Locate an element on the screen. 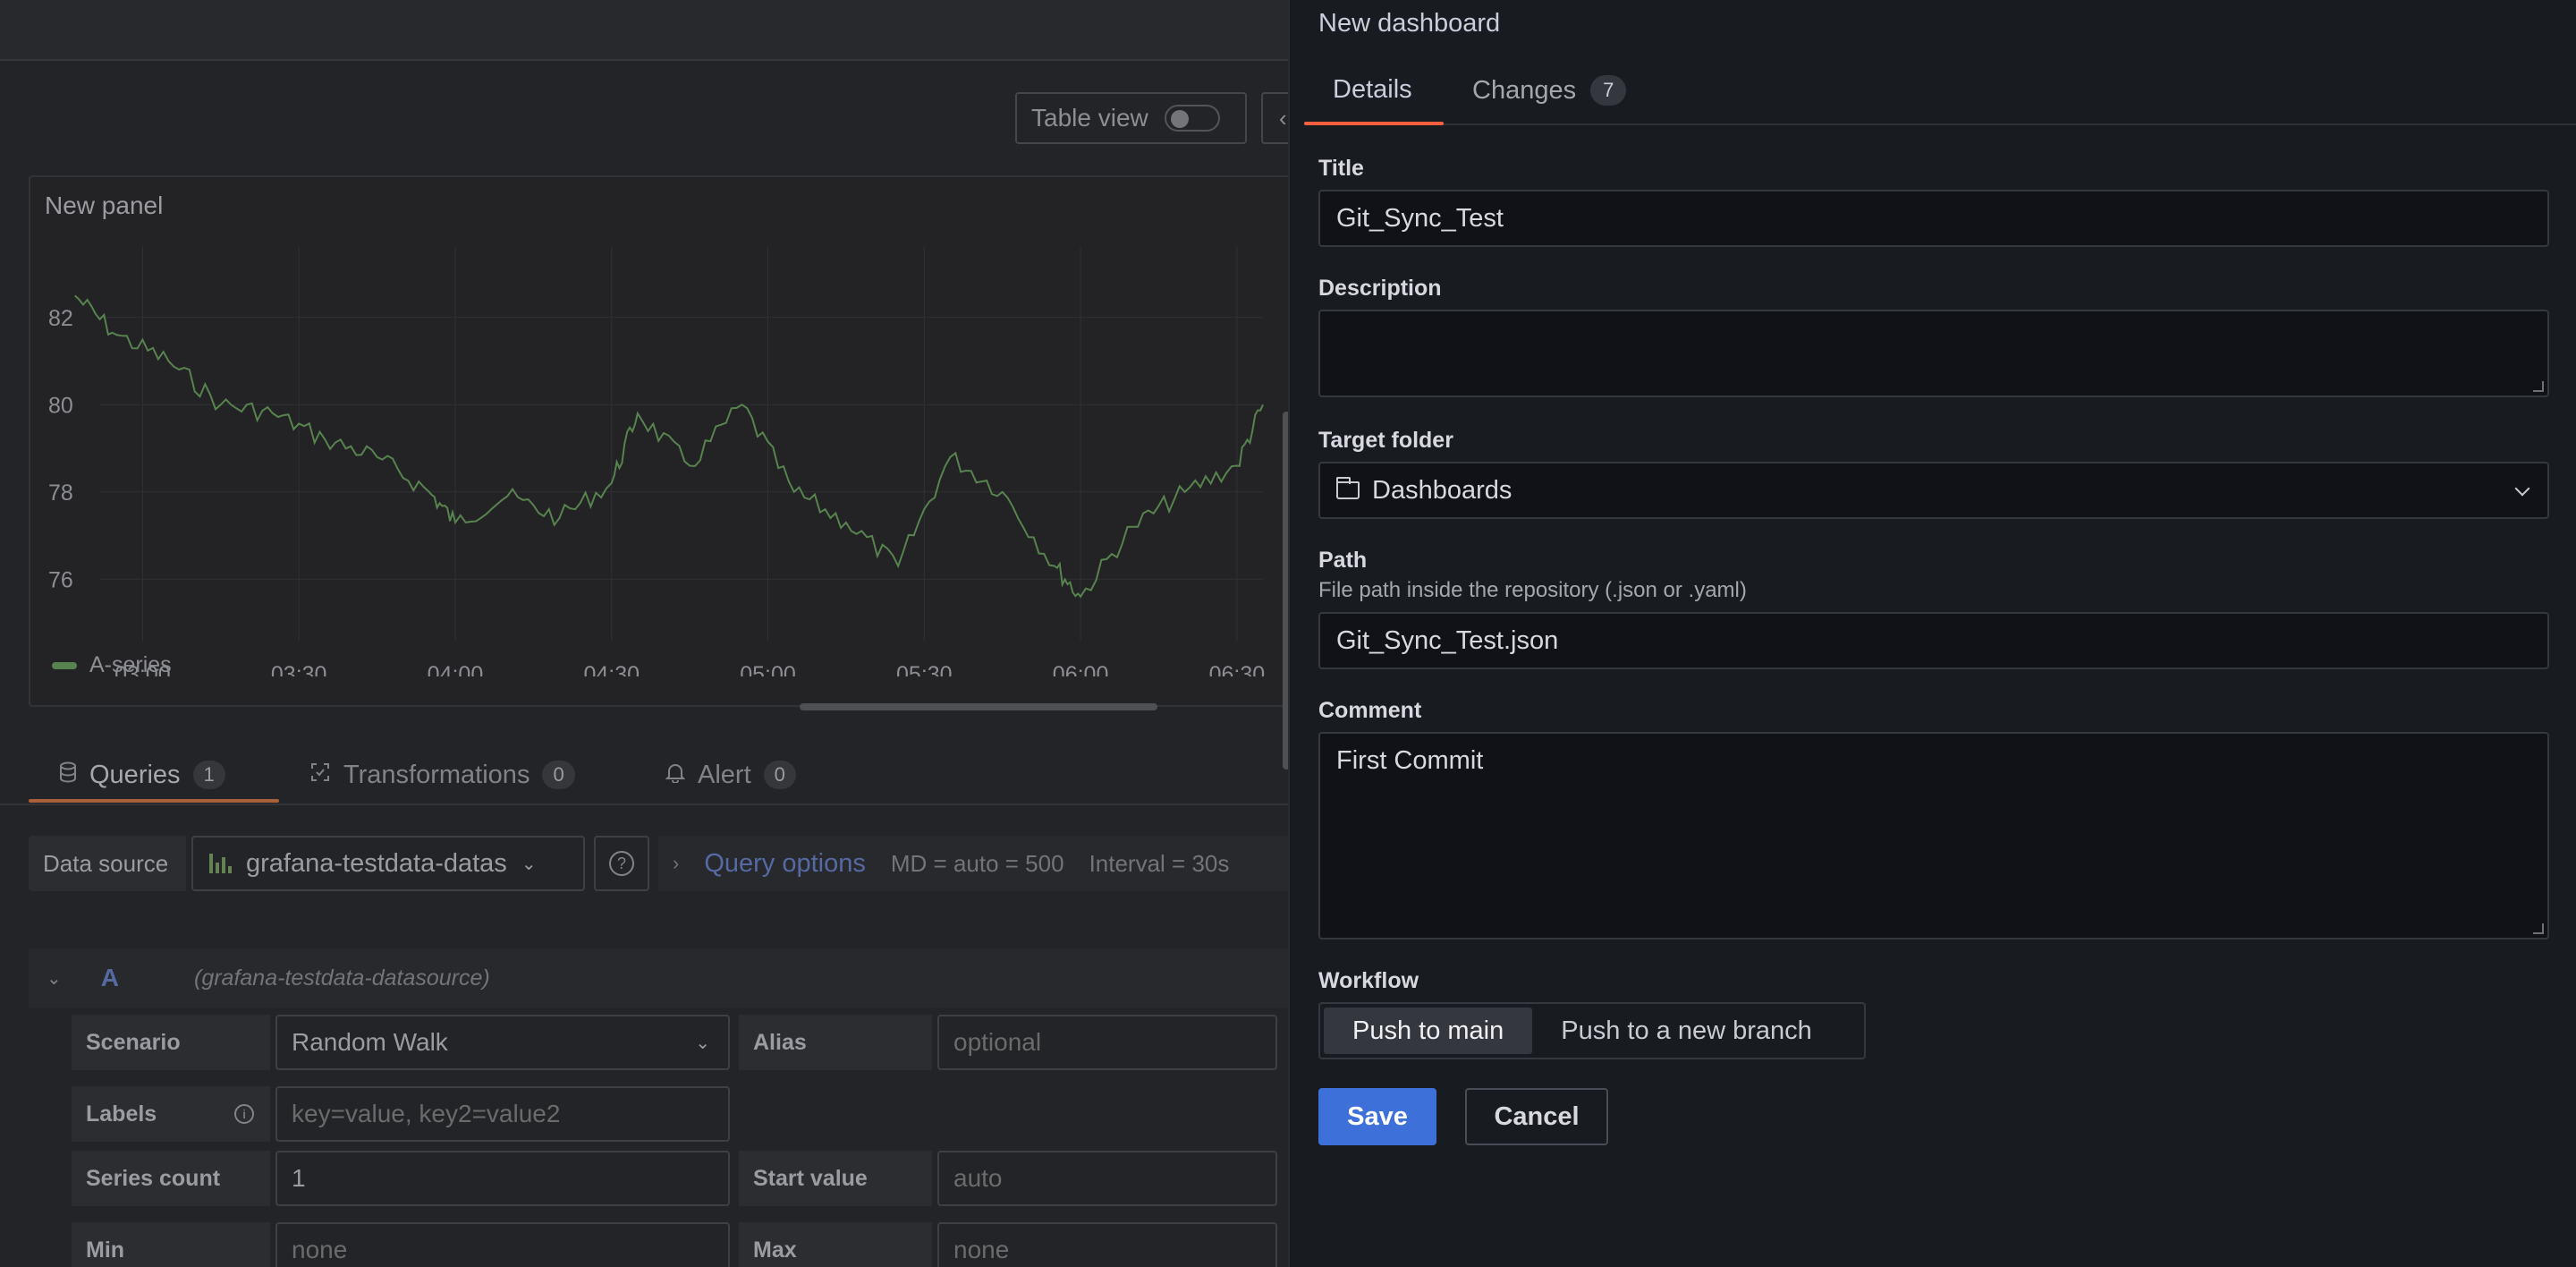  comment-label: Comment is located at coordinates (1370, 711).